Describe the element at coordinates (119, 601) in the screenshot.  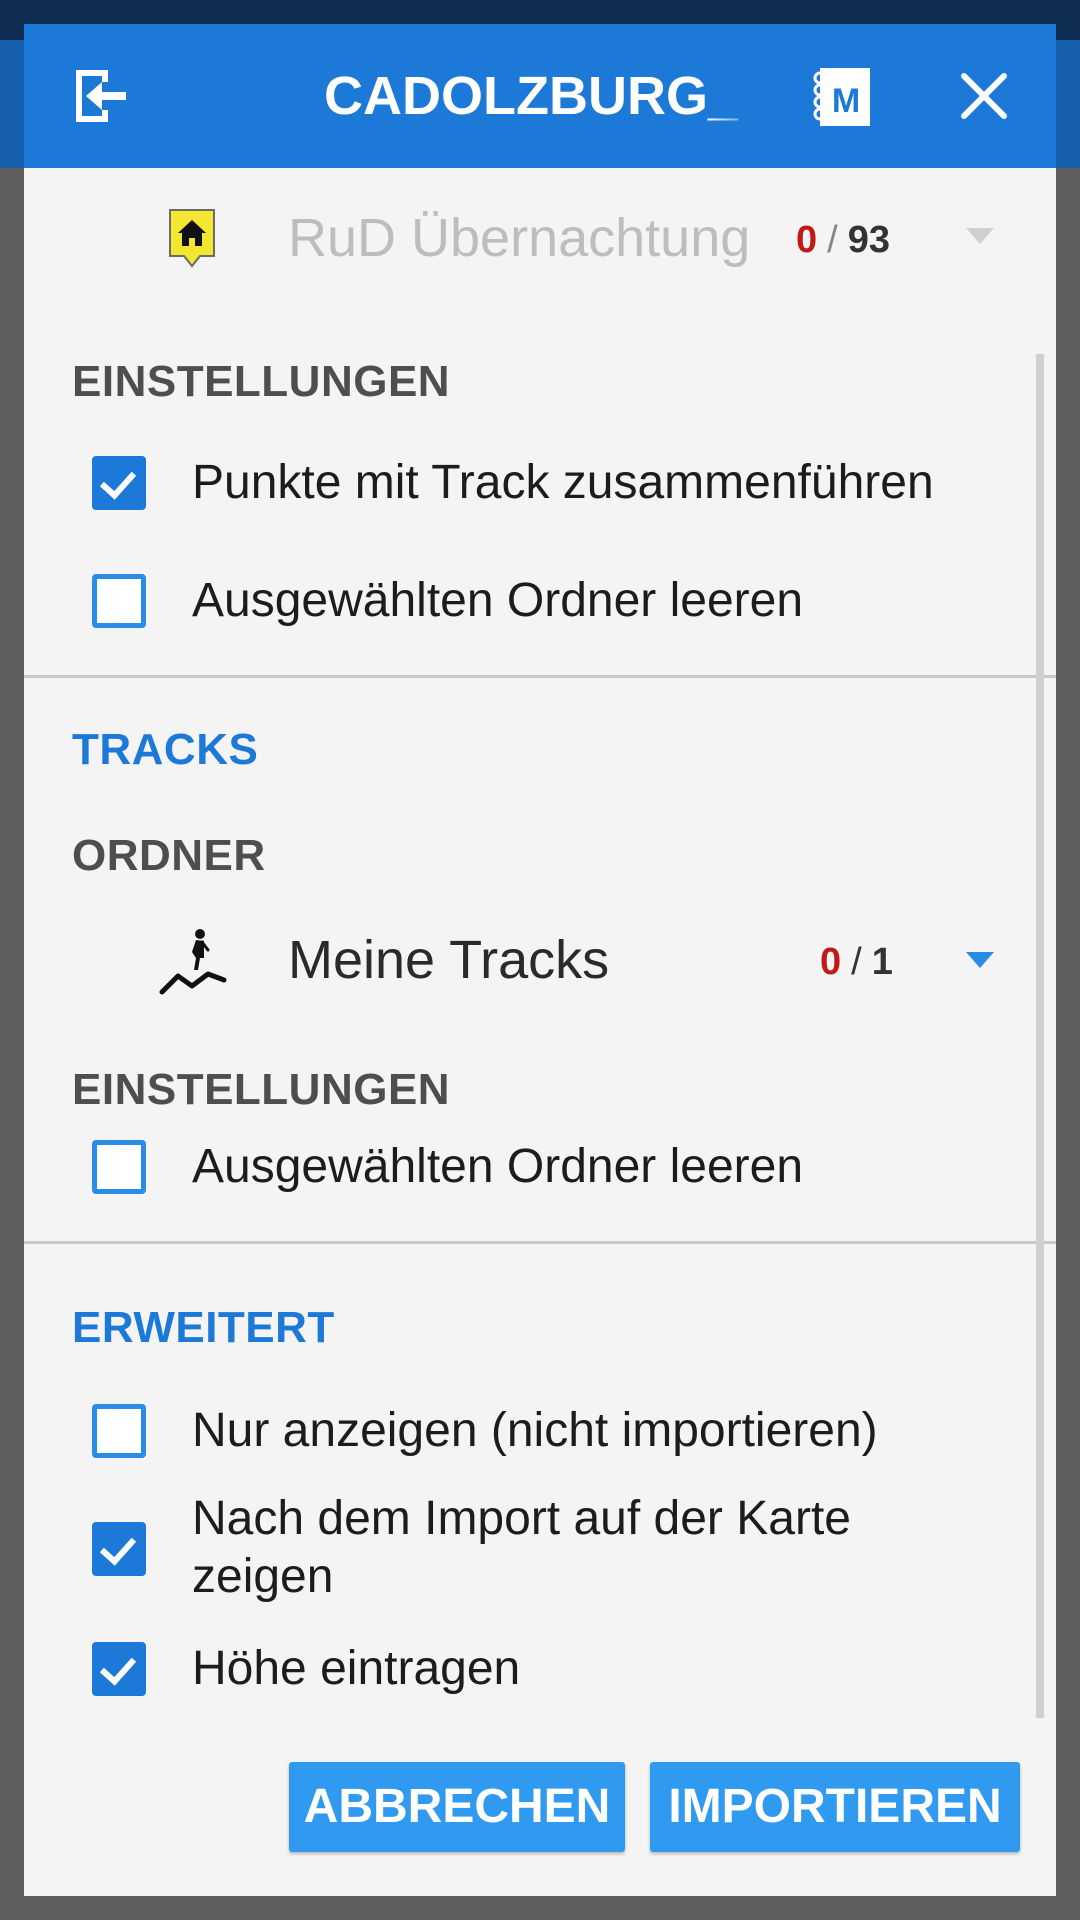
I see `clear-points-folder-checkbox` at that location.